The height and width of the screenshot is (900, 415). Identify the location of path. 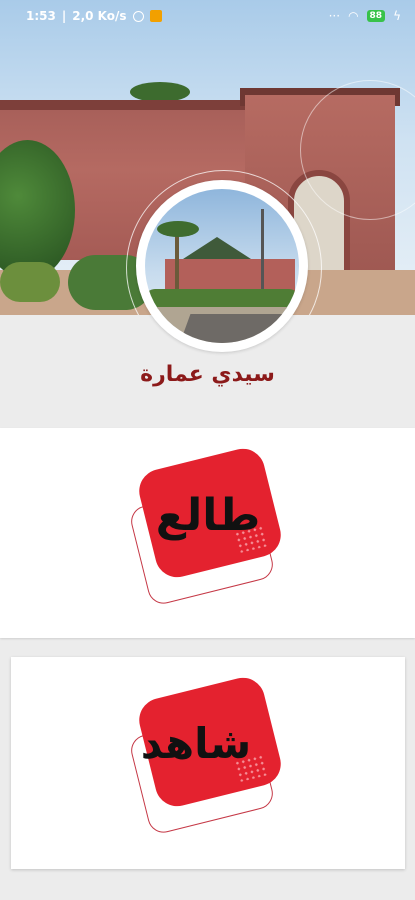
(239, 328).